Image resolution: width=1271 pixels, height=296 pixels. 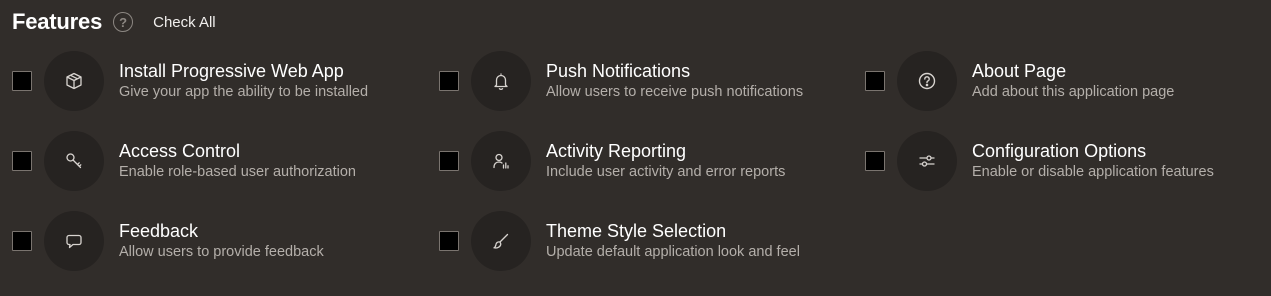 I want to click on sliders-icon, so click(x=927, y=161).